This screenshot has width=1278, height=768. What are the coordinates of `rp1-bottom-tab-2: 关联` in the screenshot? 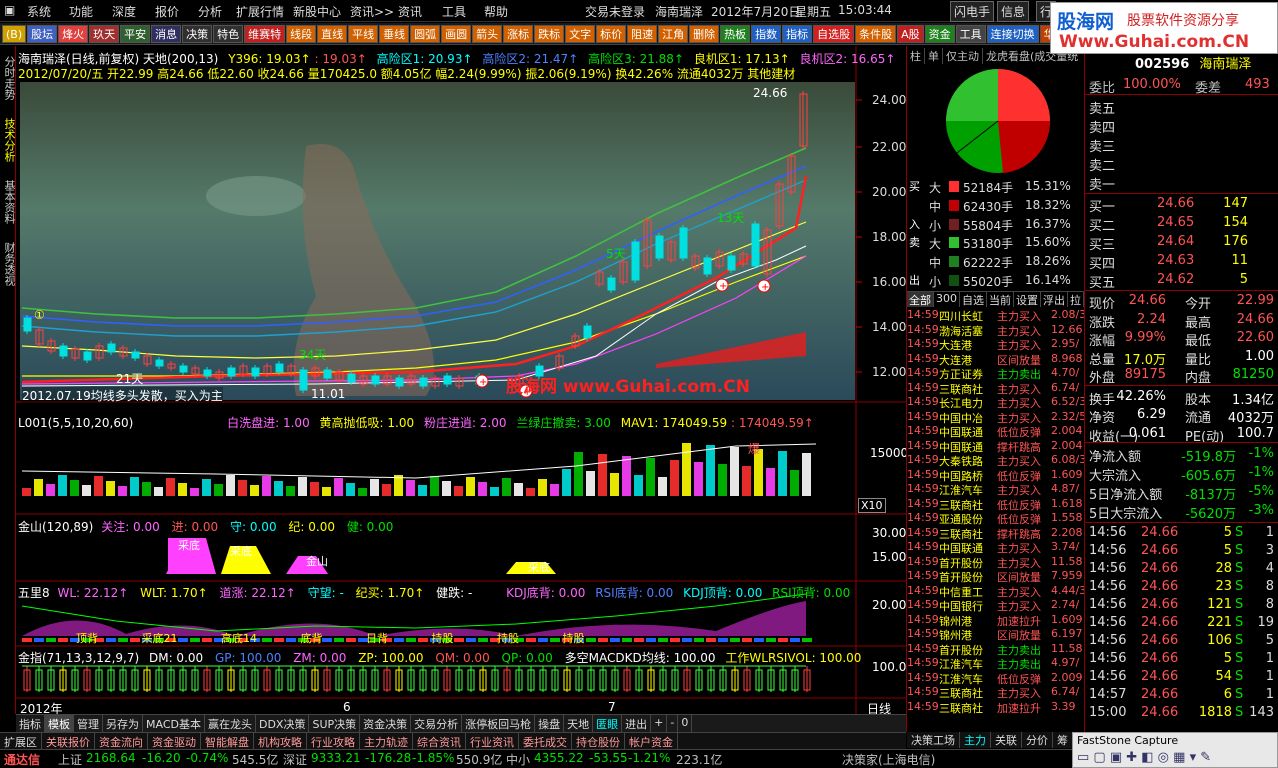 It's located at (1006, 740).